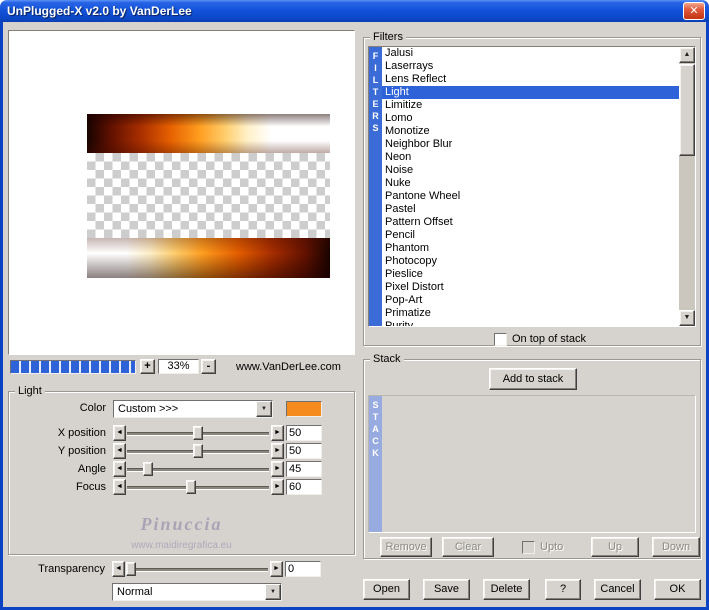 Image resolution: width=709 pixels, height=610 pixels. Describe the element at coordinates (198, 469) in the screenshot. I see `angle-slider` at that location.